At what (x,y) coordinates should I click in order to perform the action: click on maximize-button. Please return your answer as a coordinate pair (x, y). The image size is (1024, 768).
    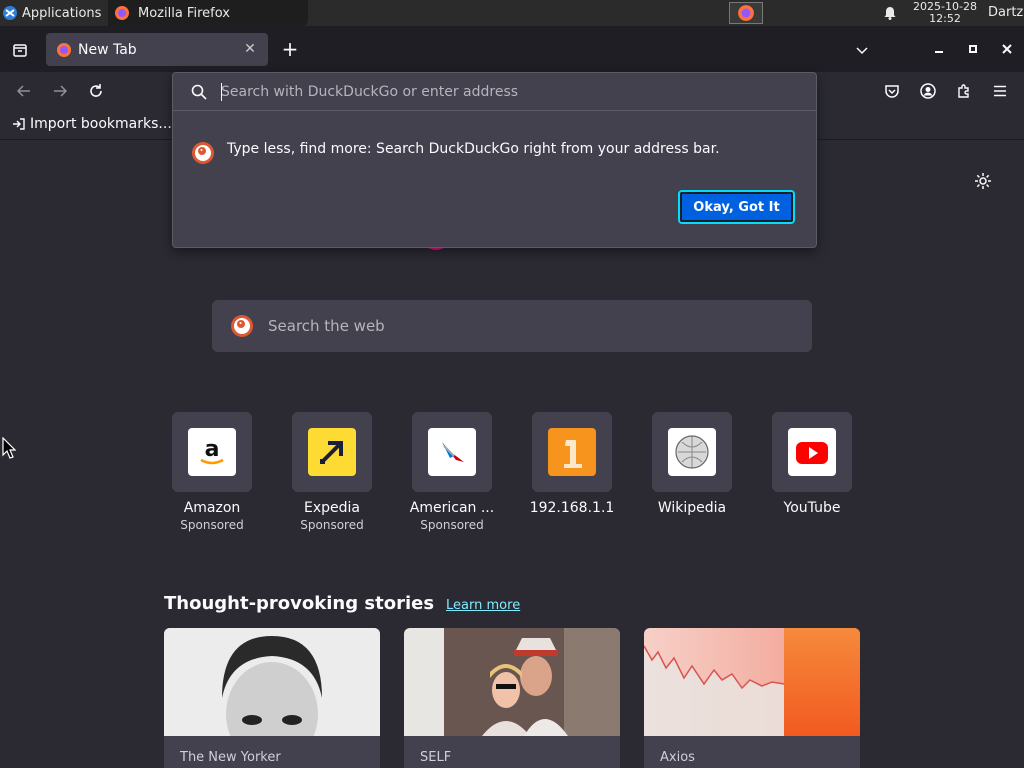
    Looking at the image, I should click on (973, 49).